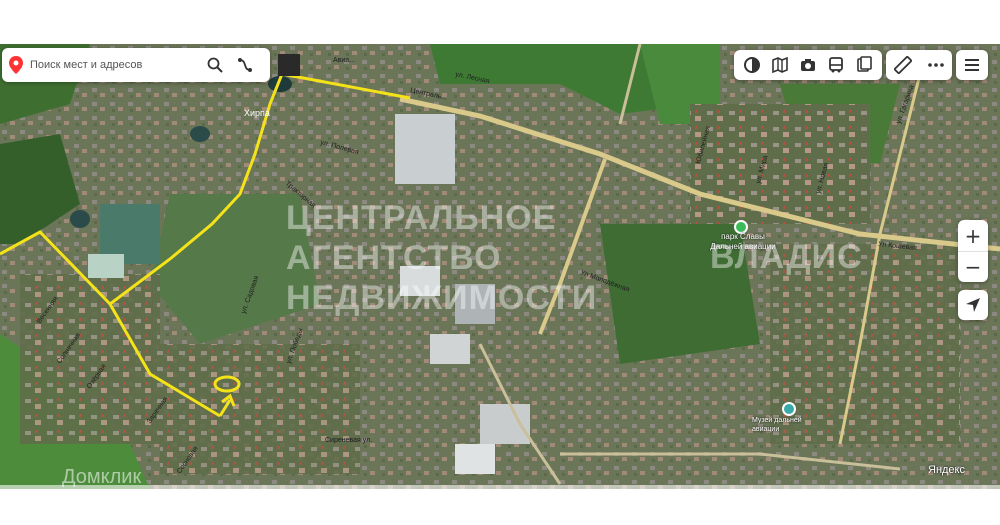  I want to click on search-box, so click(136, 65).